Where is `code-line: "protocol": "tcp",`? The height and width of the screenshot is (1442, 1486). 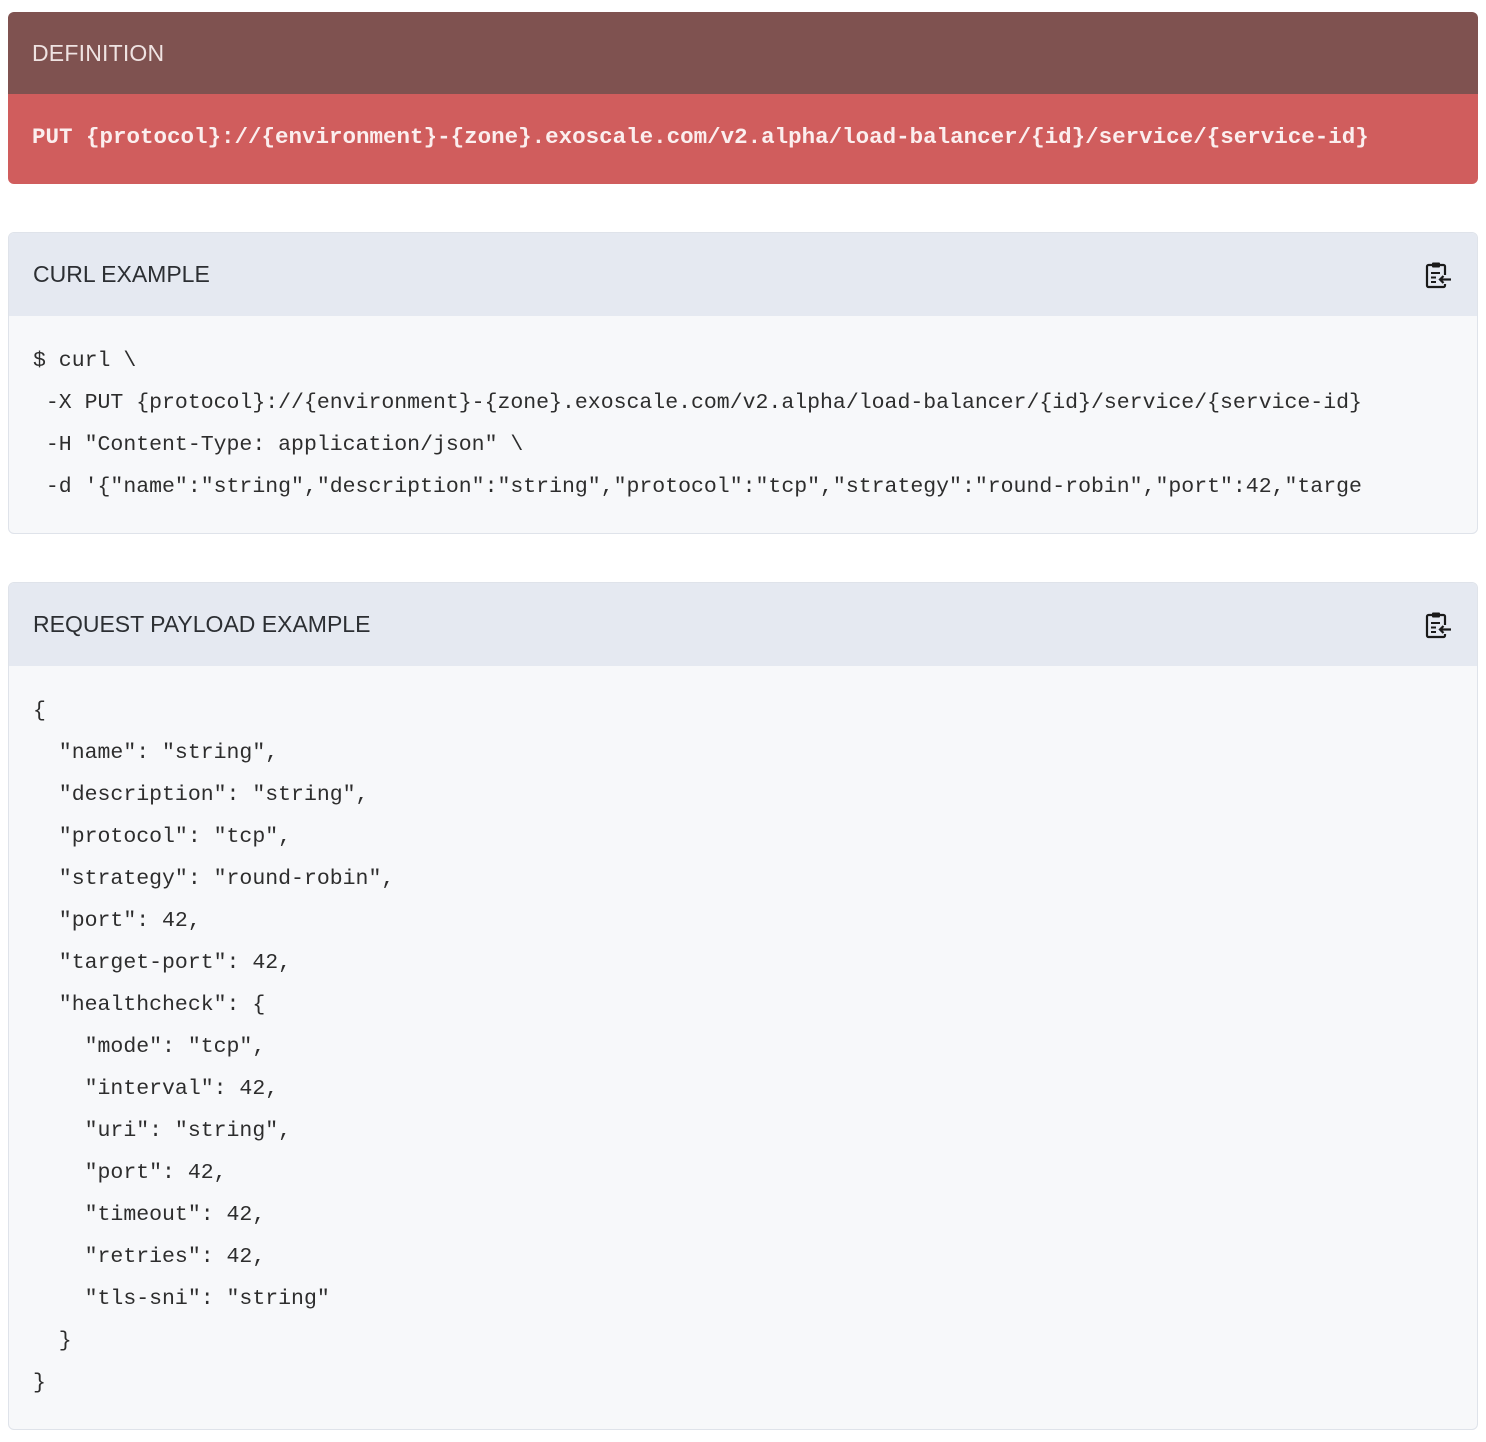 code-line: "protocol": "tcp", is located at coordinates (162, 837).